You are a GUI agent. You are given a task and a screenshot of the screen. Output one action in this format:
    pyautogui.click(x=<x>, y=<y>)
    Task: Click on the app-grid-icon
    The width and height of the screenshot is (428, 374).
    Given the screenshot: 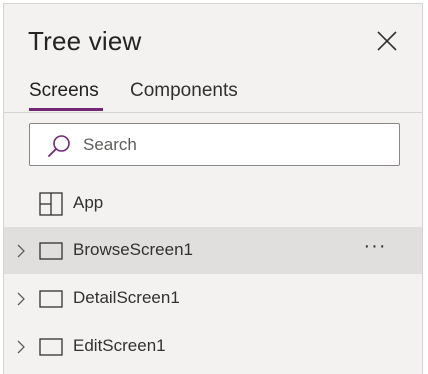 What is the action you would take?
    pyautogui.click(x=51, y=204)
    